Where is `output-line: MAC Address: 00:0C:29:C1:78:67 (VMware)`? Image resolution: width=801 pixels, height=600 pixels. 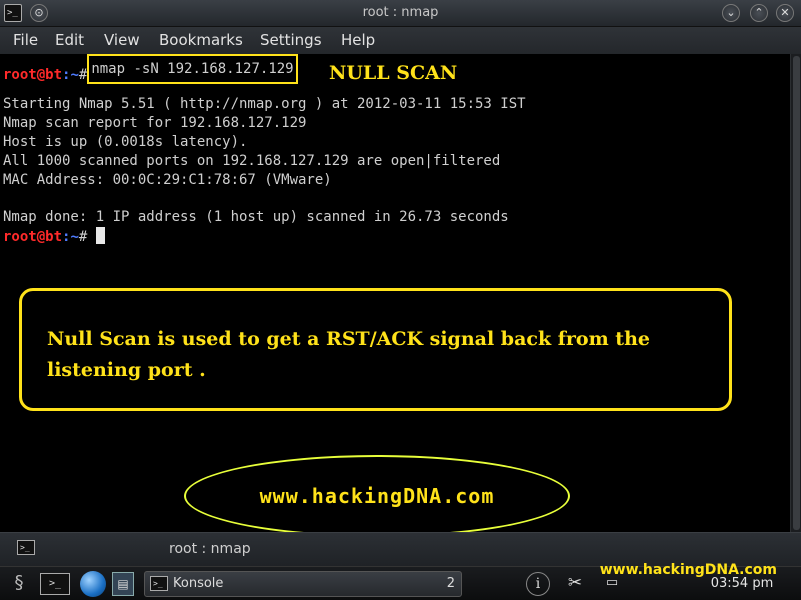 output-line: MAC Address: 00:0C:29:C1:78:67 (VMware) is located at coordinates (167, 180).